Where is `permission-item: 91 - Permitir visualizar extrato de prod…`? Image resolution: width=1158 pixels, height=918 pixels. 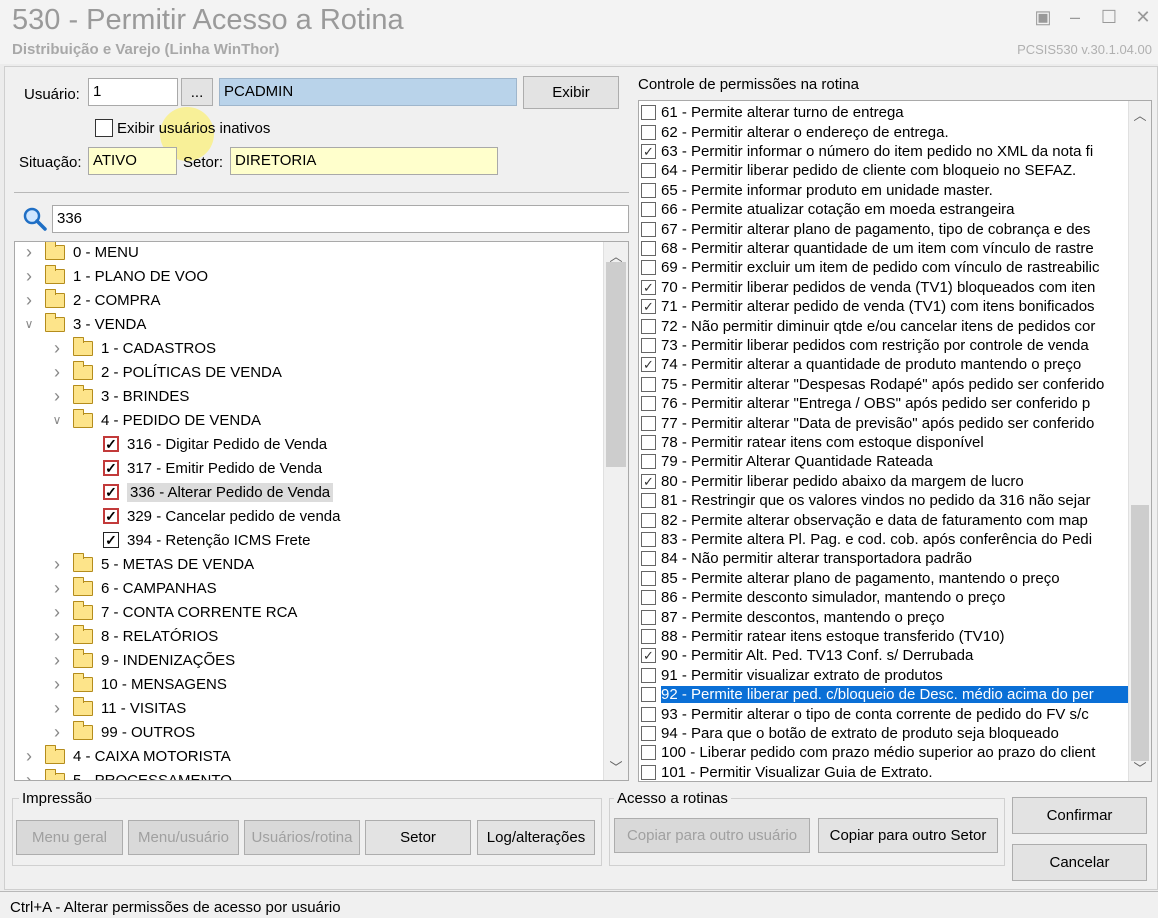
permission-item: 91 - Permitir visualizar extrato de prod… is located at coordinates (886, 675).